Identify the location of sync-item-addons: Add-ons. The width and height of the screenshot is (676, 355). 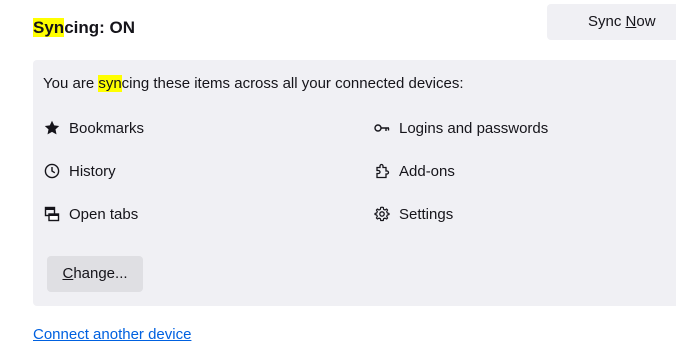
(414, 171).